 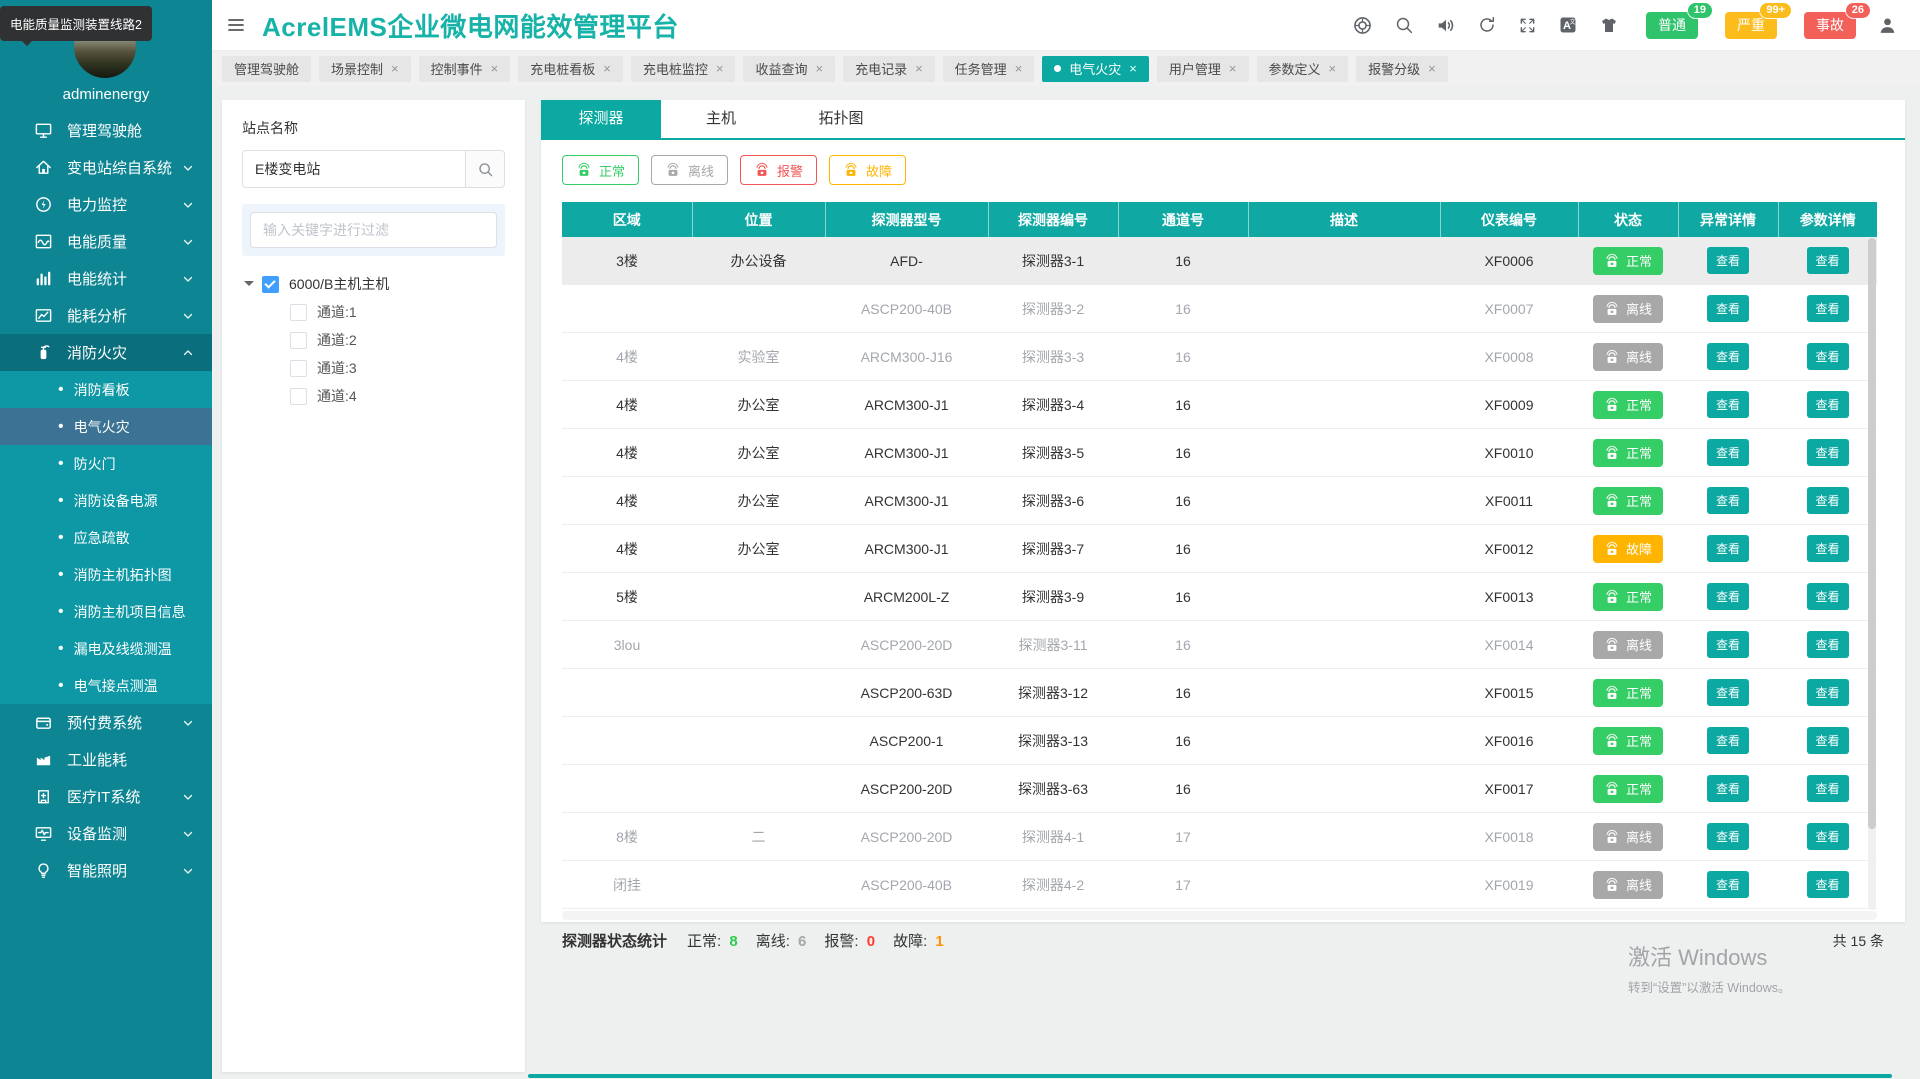 I want to click on filter-alarm-button: 报警, so click(x=779, y=170).